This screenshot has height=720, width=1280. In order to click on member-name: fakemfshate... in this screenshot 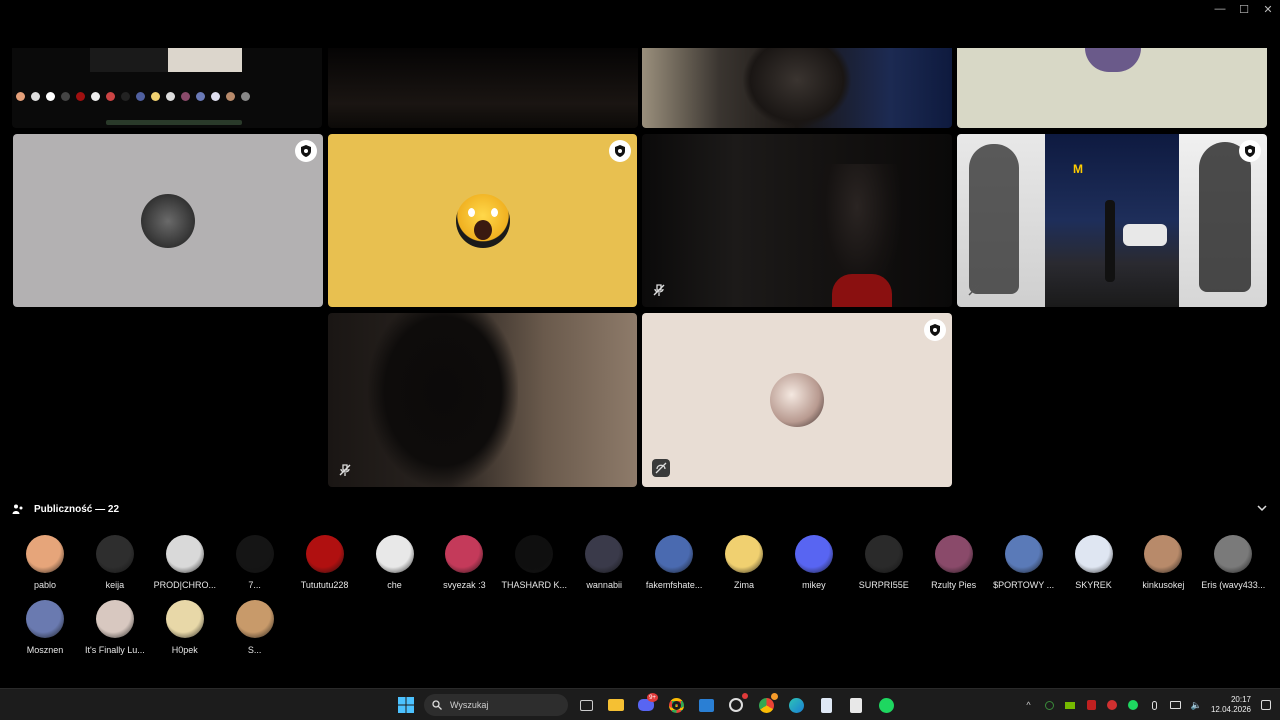, I will do `click(674, 585)`.